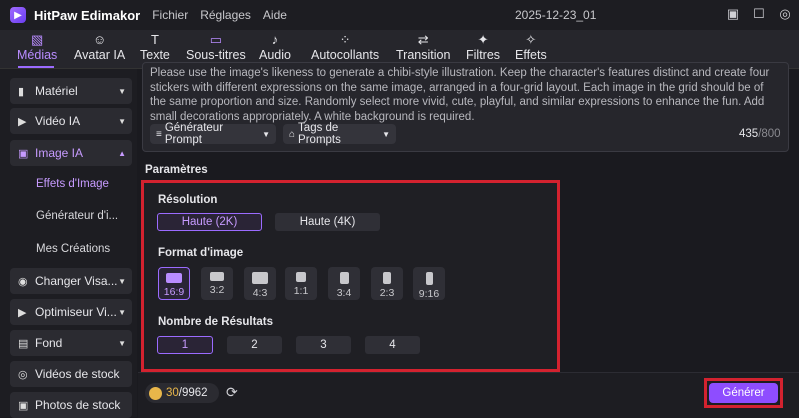 This screenshot has width=799, height=418. What do you see at coordinates (18, 15) in the screenshot?
I see `app-logo-icon: ▶` at bounding box center [18, 15].